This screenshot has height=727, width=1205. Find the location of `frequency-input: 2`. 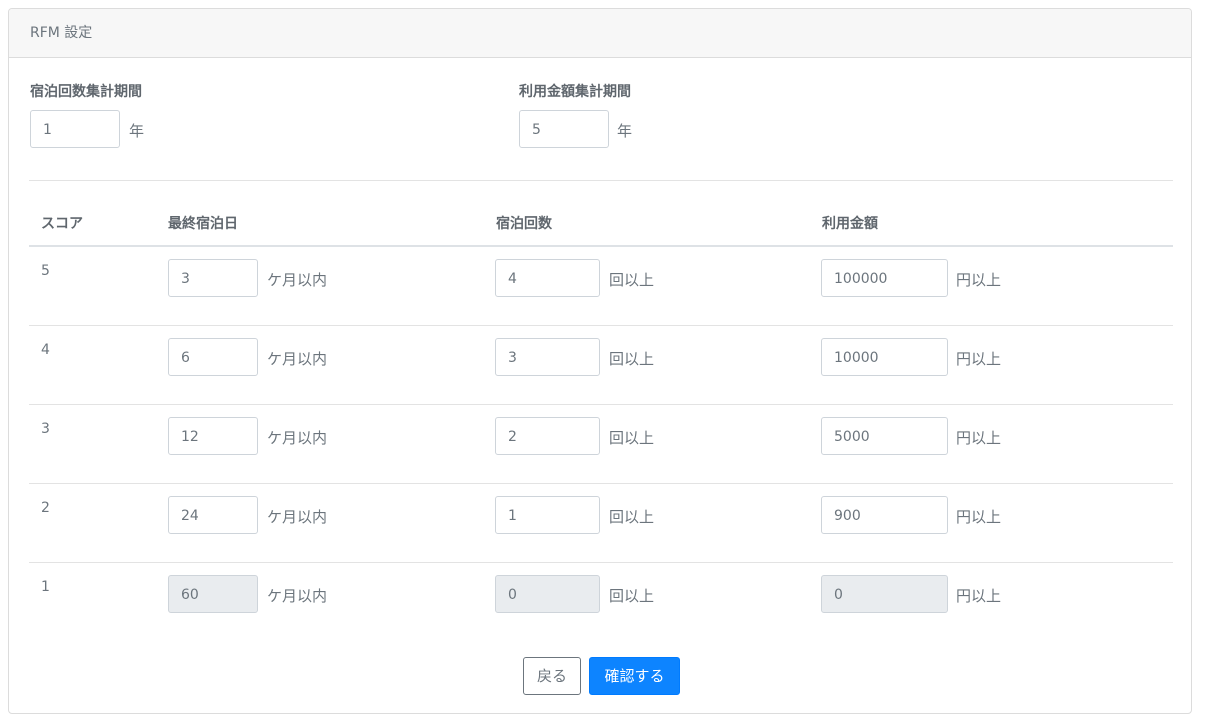

frequency-input: 2 is located at coordinates (547, 436).